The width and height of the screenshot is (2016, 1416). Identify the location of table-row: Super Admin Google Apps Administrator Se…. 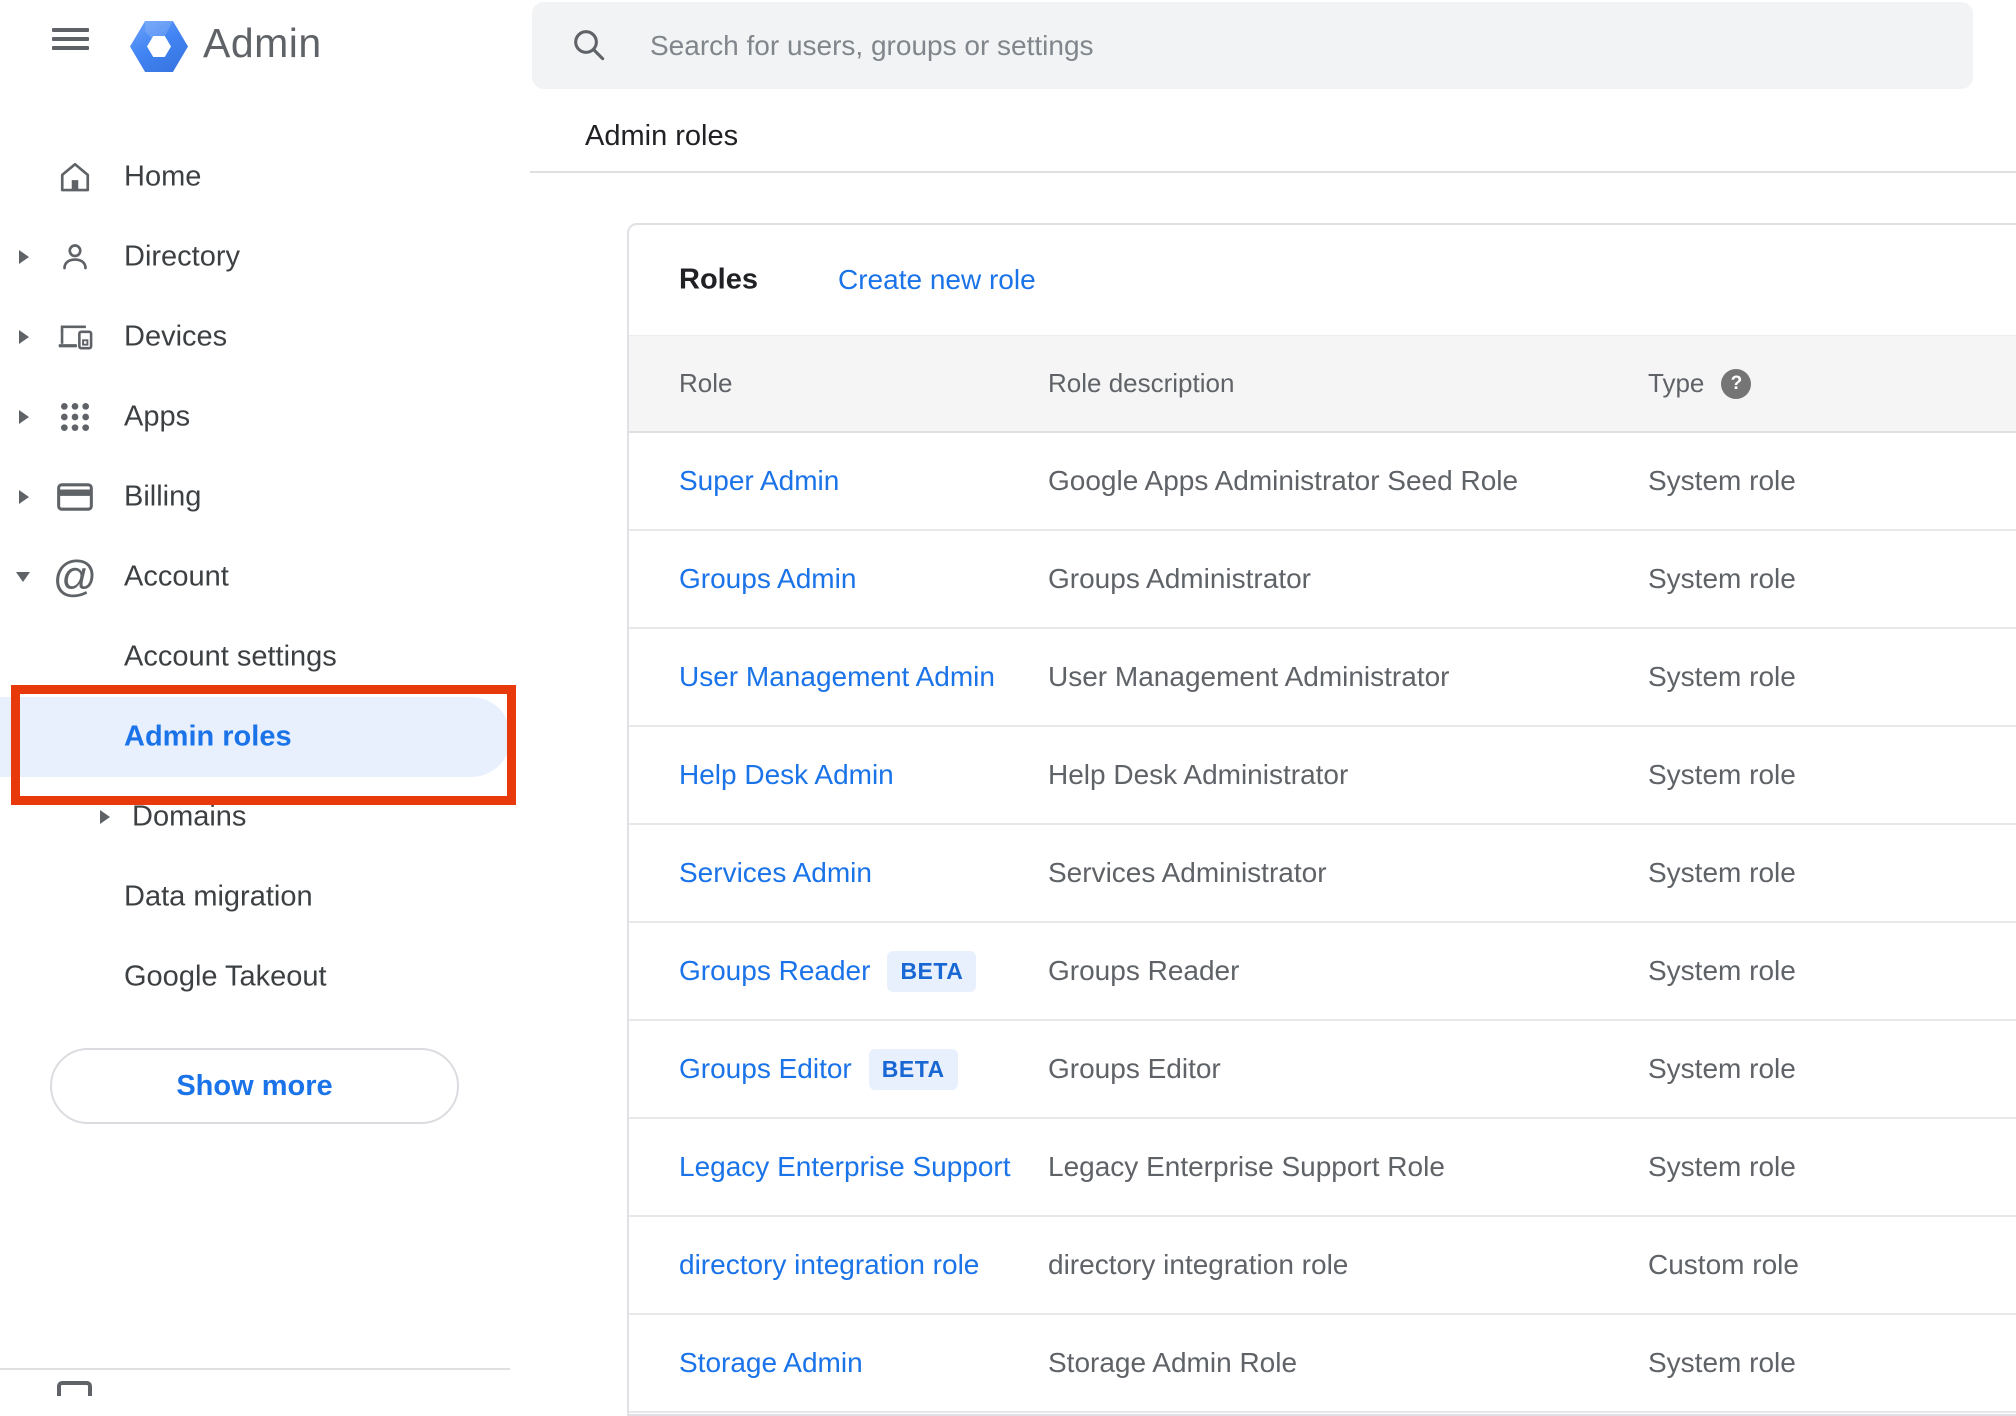
(1322, 482).